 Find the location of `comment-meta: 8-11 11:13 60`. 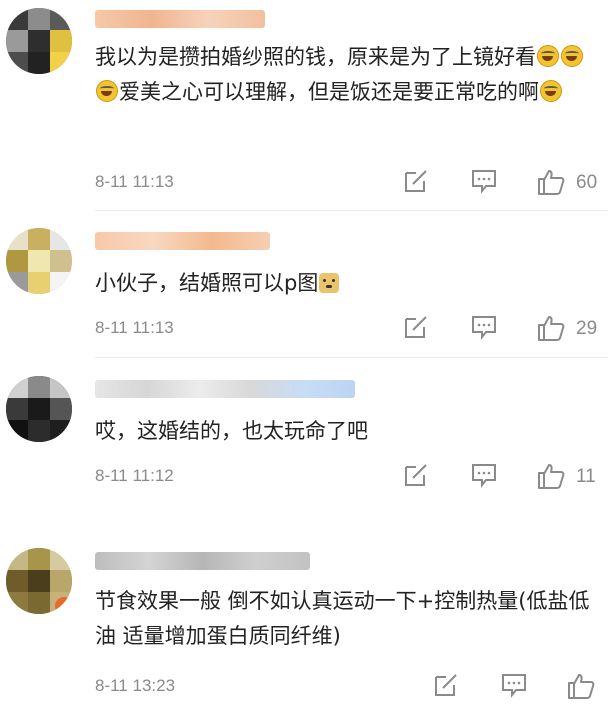

comment-meta: 8-11 11:13 60 is located at coordinates (304, 183).